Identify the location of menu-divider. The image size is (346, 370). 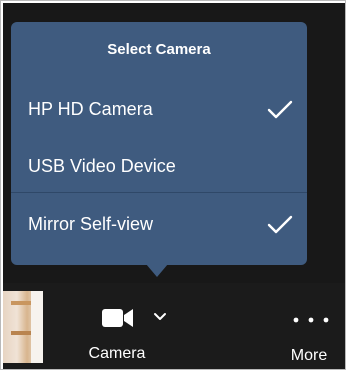
(159, 192).